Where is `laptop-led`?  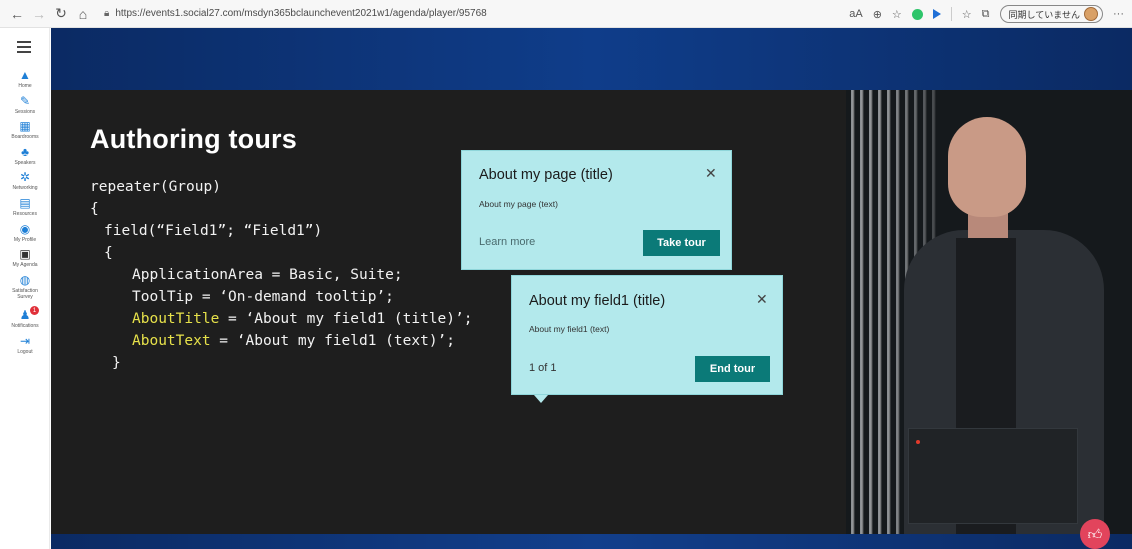 laptop-led is located at coordinates (918, 442).